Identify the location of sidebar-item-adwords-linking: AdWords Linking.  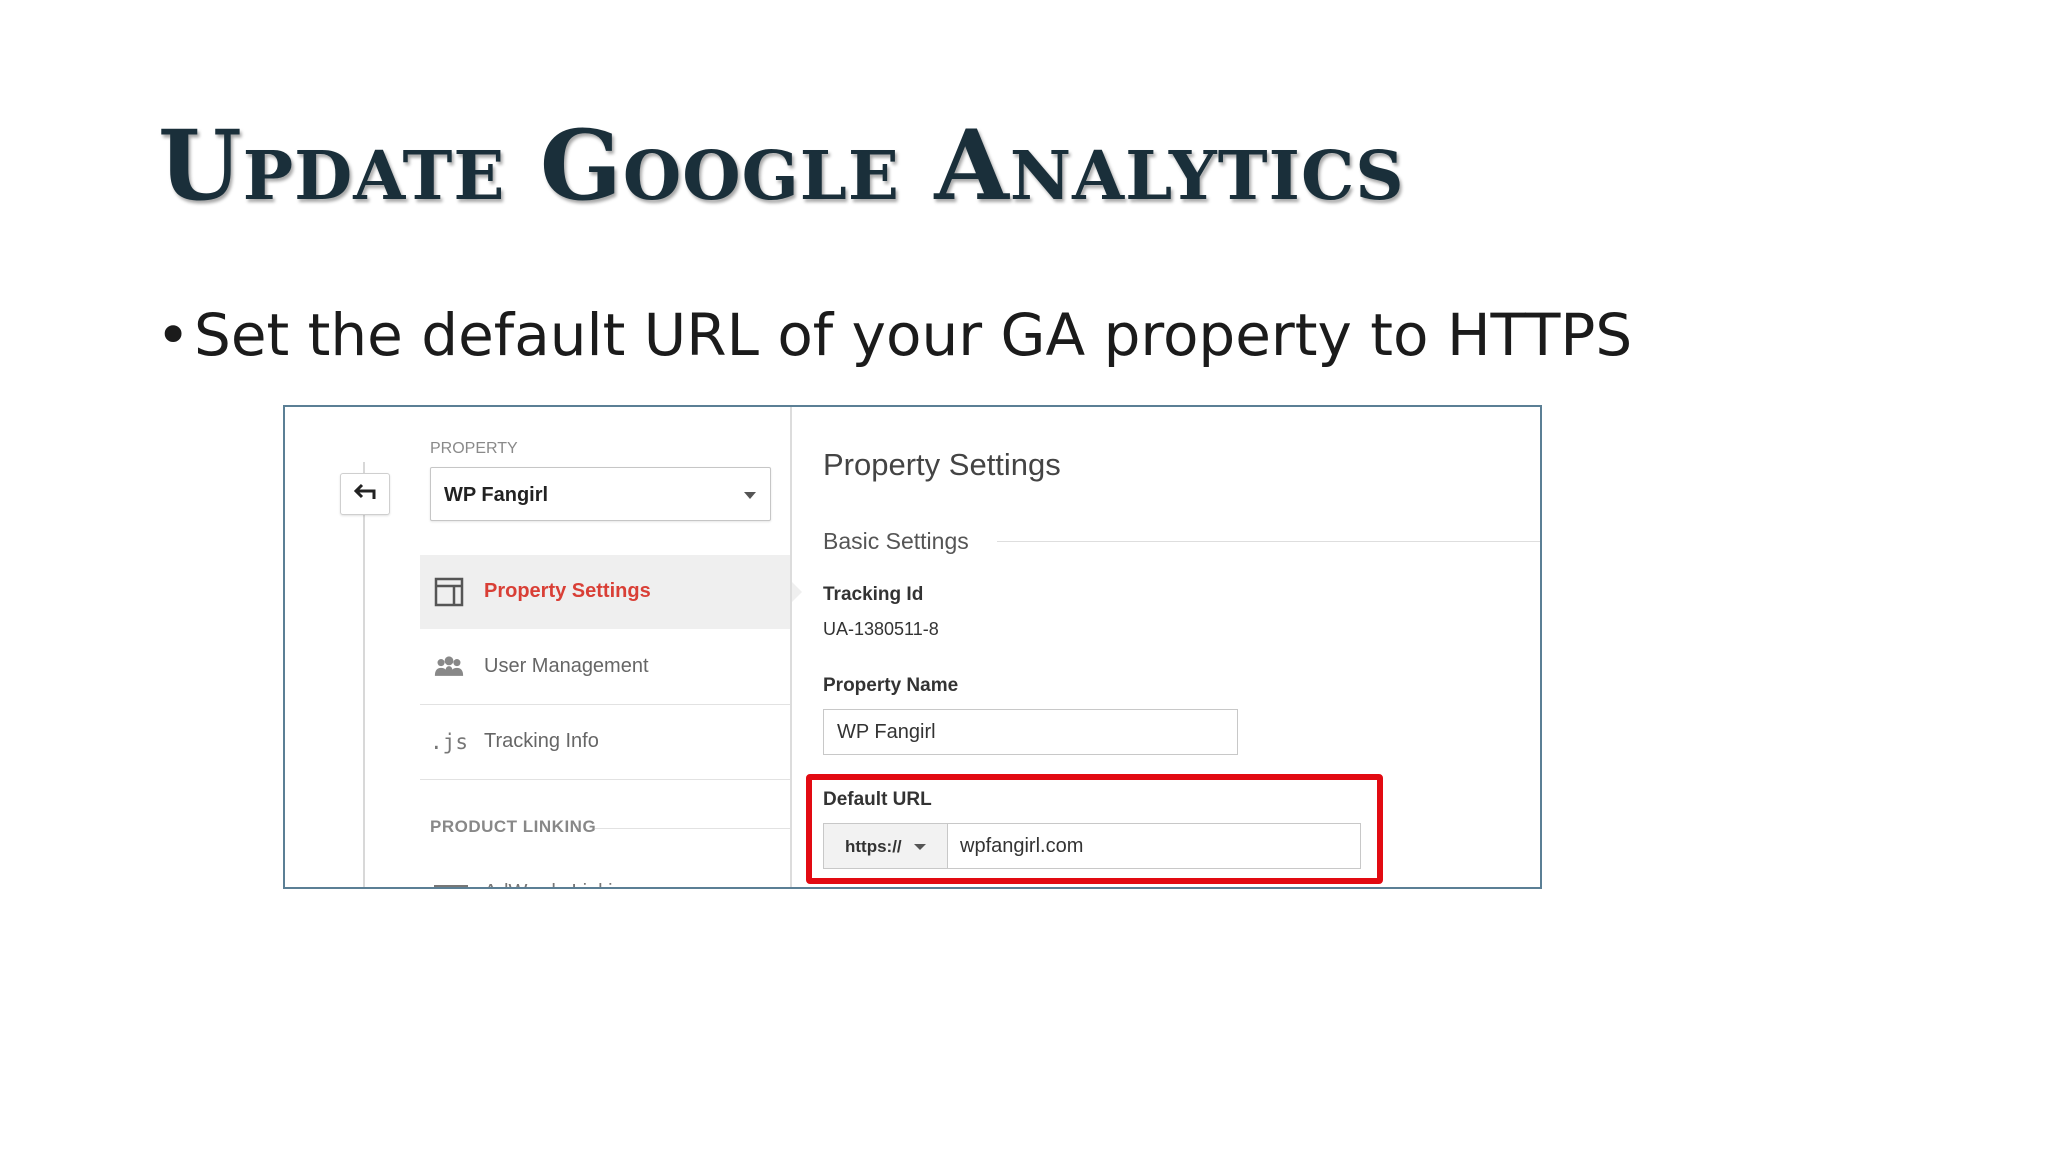
(605, 883).